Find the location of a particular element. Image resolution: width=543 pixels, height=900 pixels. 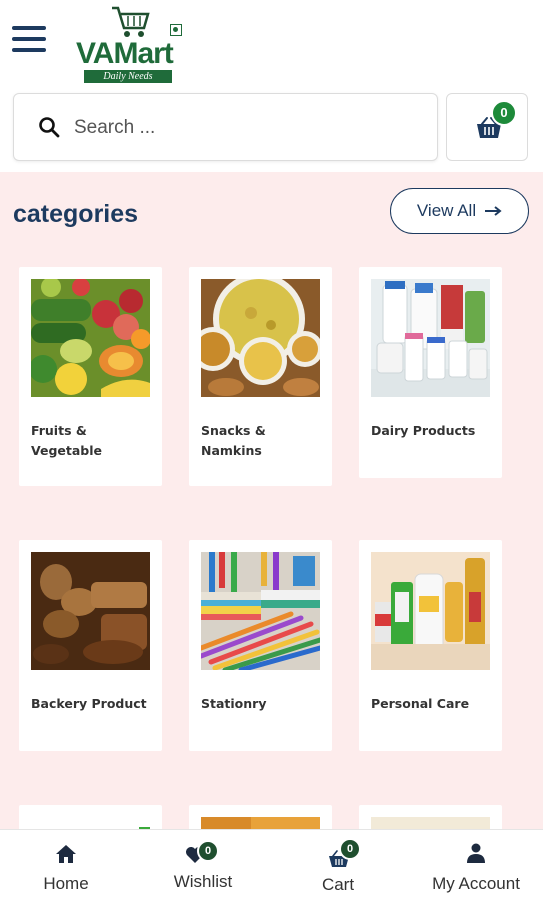

arrow-right-icon is located at coordinates (493, 211).